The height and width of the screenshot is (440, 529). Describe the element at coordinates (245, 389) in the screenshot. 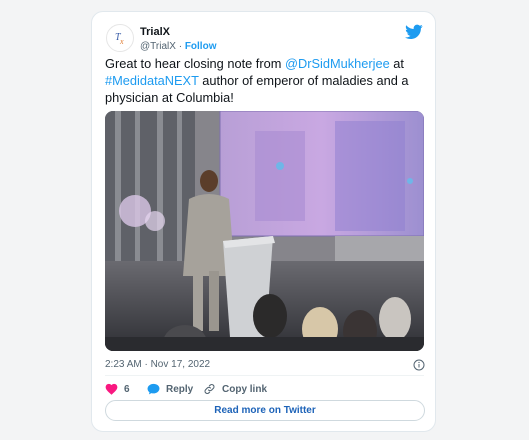

I see `copy-link-label: Copy link` at that location.